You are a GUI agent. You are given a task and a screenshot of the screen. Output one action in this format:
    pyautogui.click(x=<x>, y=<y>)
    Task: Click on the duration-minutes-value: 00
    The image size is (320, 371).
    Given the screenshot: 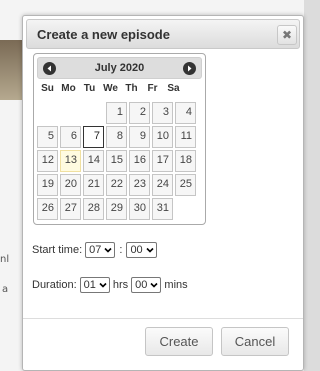 What is the action you would take?
    pyautogui.click(x=141, y=285)
    